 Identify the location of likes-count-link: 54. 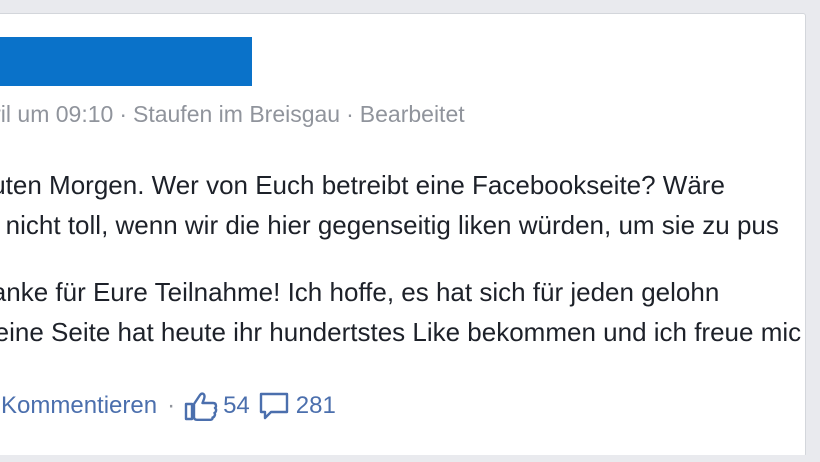
(216, 406).